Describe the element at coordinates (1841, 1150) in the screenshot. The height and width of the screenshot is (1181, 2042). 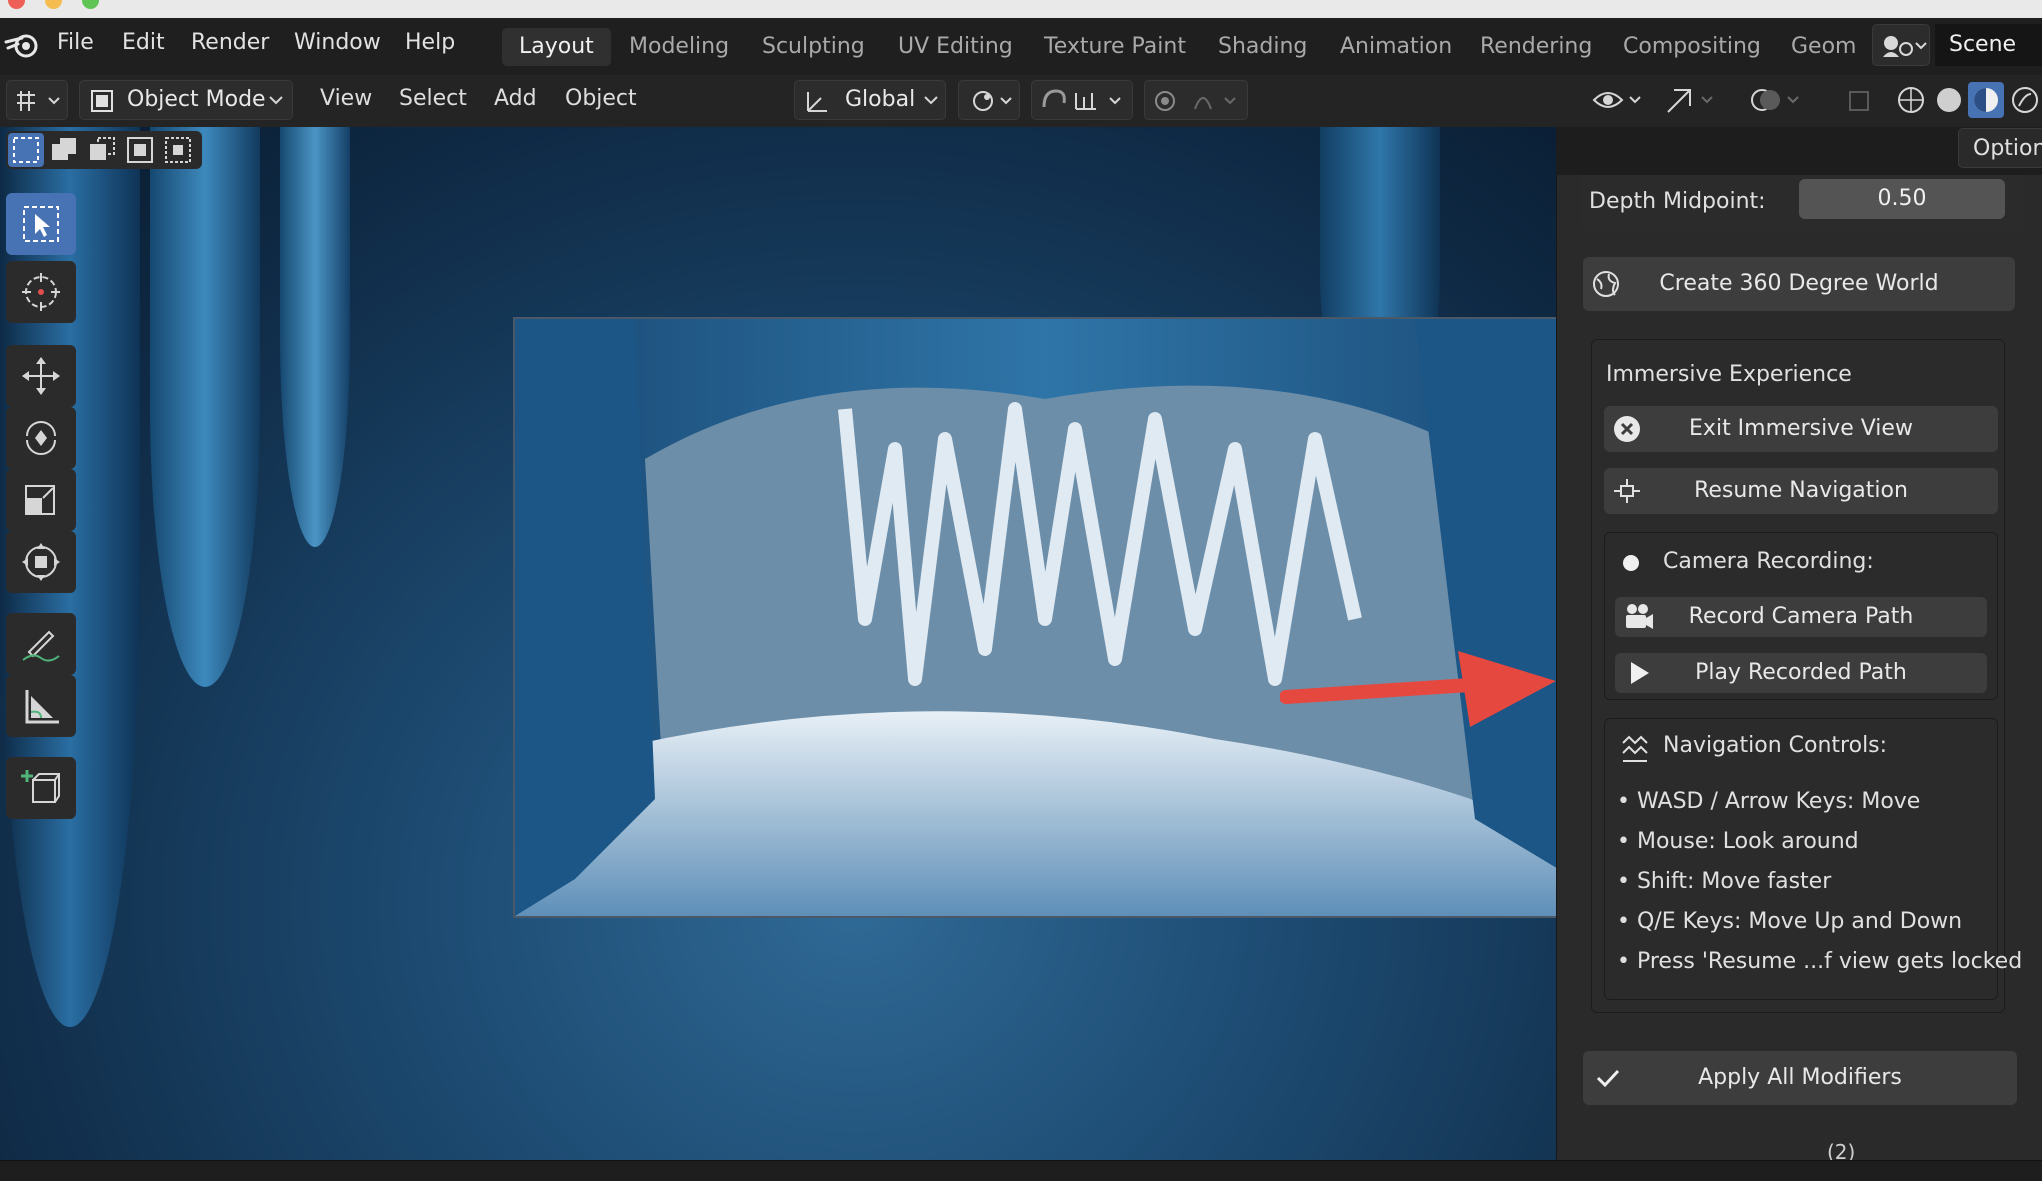
I see `utility-tools-count: (2)` at that location.